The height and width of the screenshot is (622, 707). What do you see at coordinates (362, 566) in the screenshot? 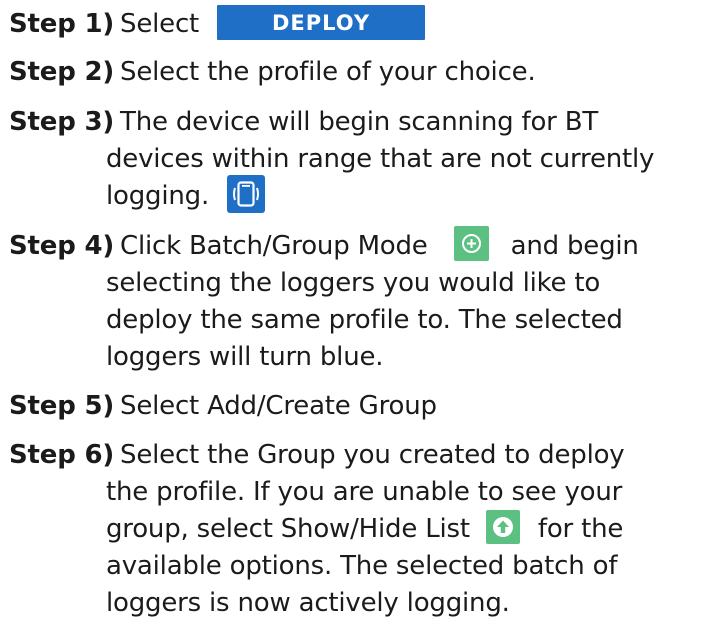
I see `step-6-text-line-4: available options. The selected batch of` at bounding box center [362, 566].